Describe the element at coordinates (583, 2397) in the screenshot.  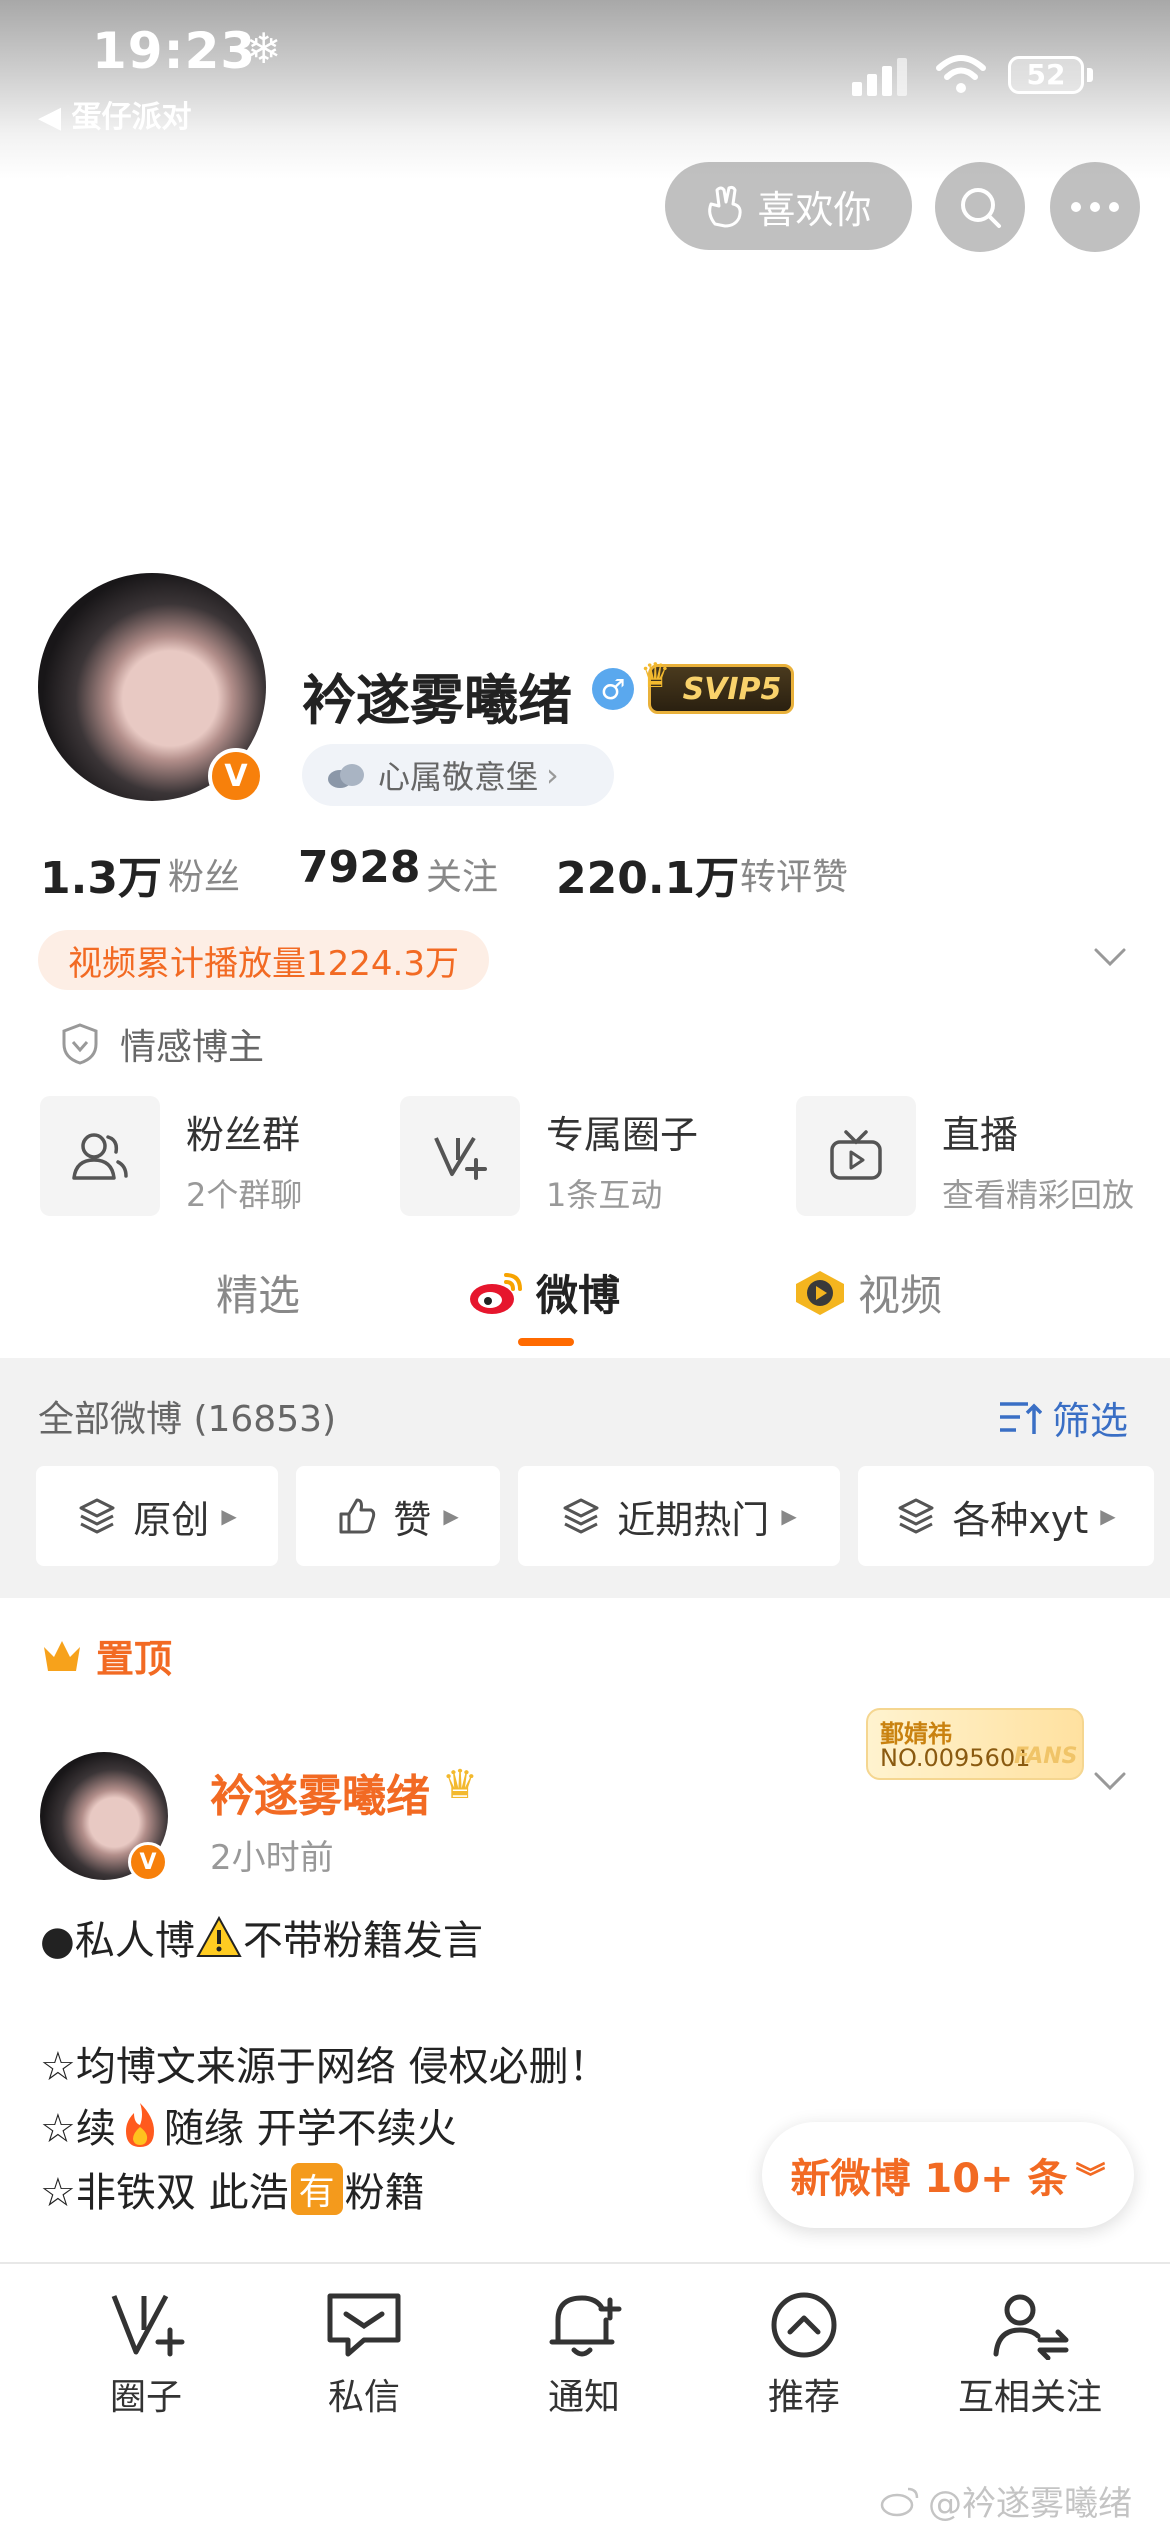
I see `bottom-tab-notifications-label: 通知` at that location.